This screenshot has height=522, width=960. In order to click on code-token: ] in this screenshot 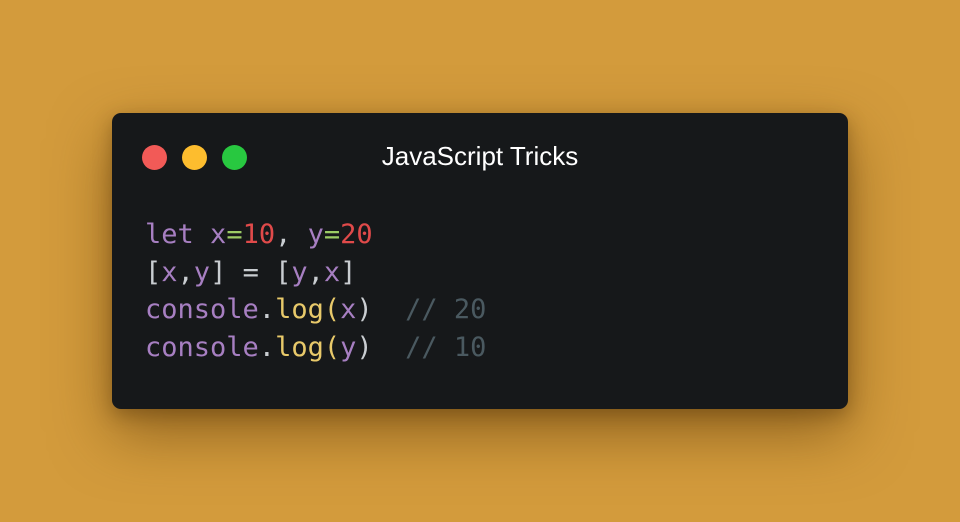, I will do `click(348, 272)`.